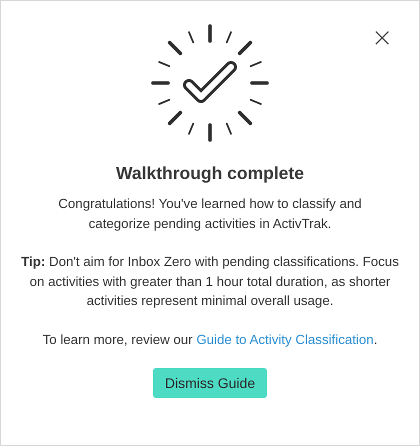  I want to click on check-burst-icon, so click(210, 83).